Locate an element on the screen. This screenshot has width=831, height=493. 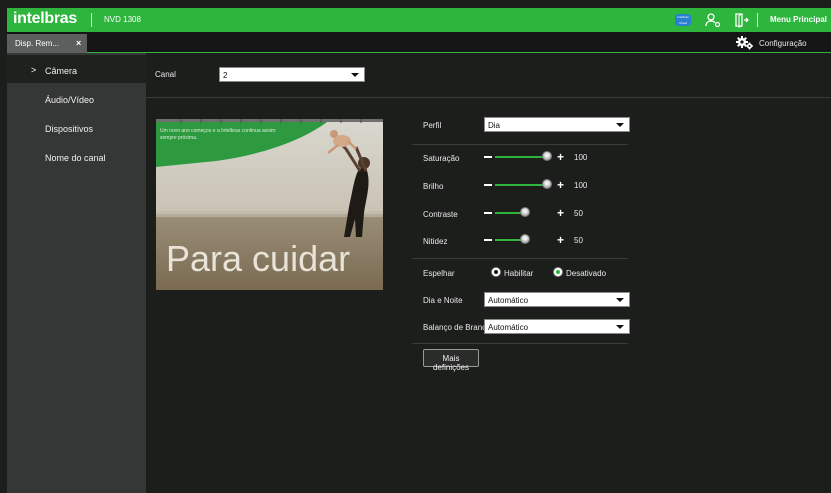
desativado-label: Desativado is located at coordinates (586, 273).